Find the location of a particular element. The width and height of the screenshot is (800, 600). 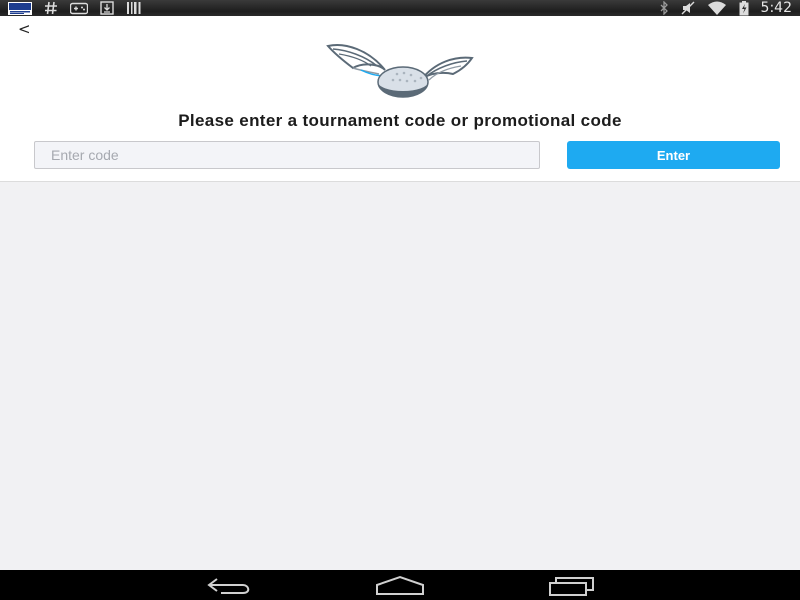

download-icon is located at coordinates (107, 8).